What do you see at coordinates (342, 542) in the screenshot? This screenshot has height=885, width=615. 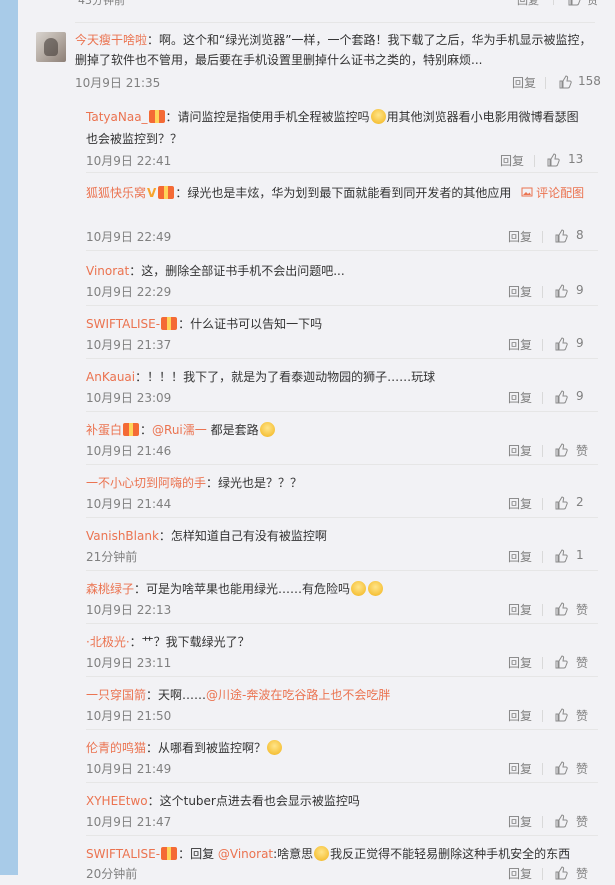 I see `reply-item: VanishBlank：怎样知道自己有没有被监控啊 21分钟前 回复 1` at bounding box center [342, 542].